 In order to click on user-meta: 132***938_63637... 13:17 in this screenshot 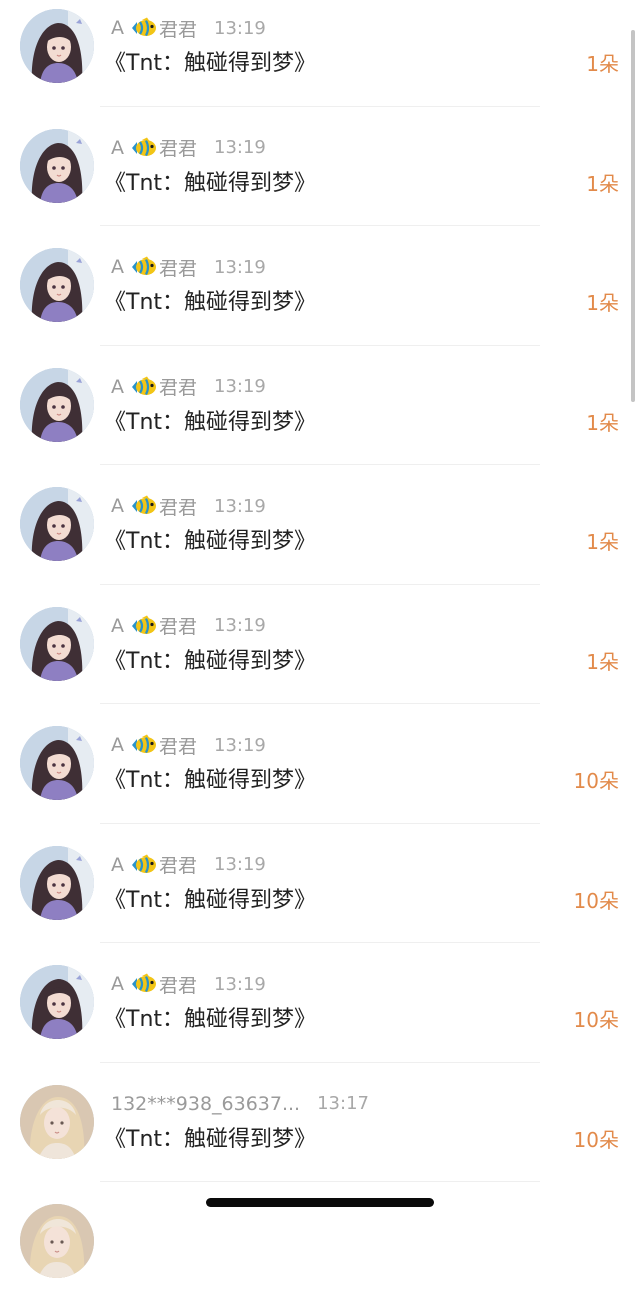, I will do `click(240, 1104)`.